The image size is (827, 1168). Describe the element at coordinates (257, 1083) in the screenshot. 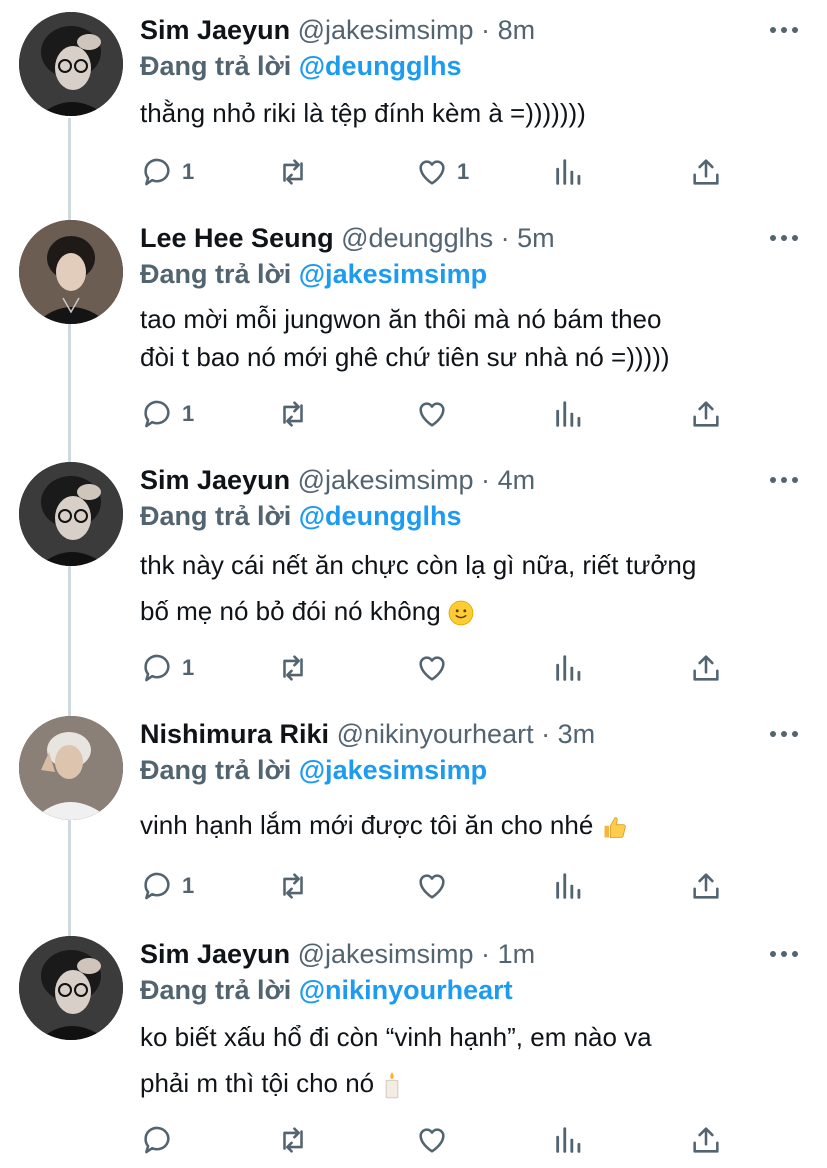

I see `tweet-text-line: phải m thì tội cho nó` at that location.